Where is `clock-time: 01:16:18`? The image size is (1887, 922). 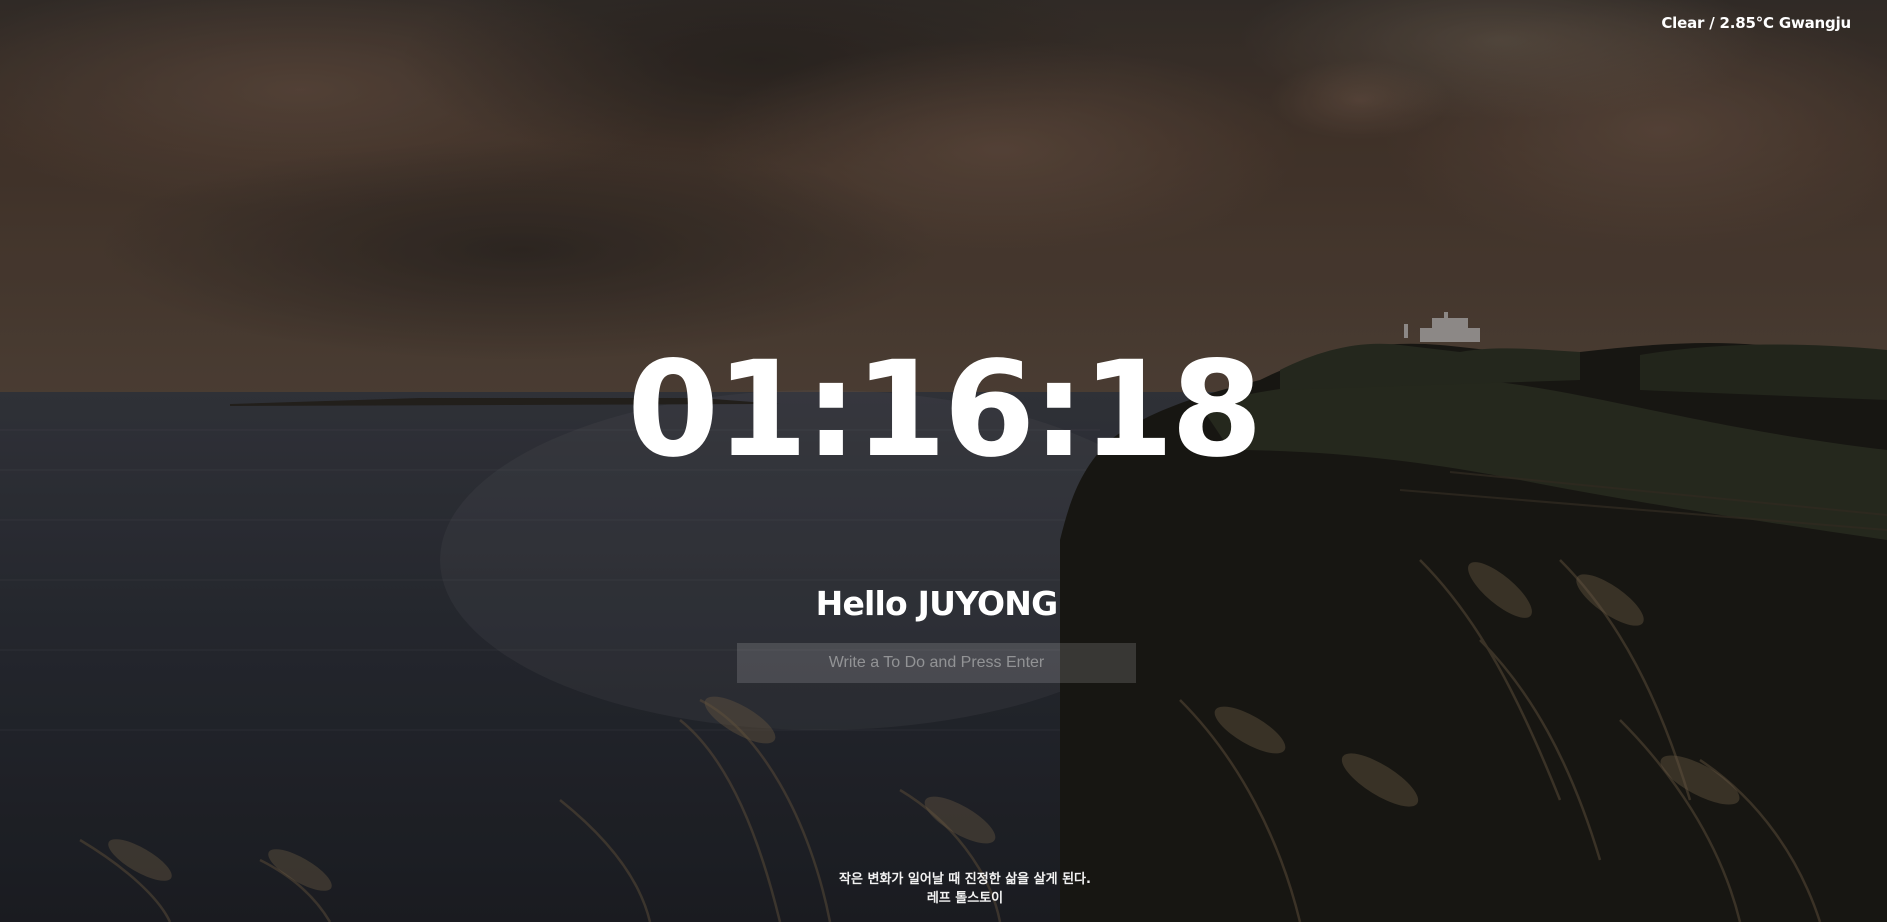 clock-time: 01:16:18 is located at coordinates (945, 410).